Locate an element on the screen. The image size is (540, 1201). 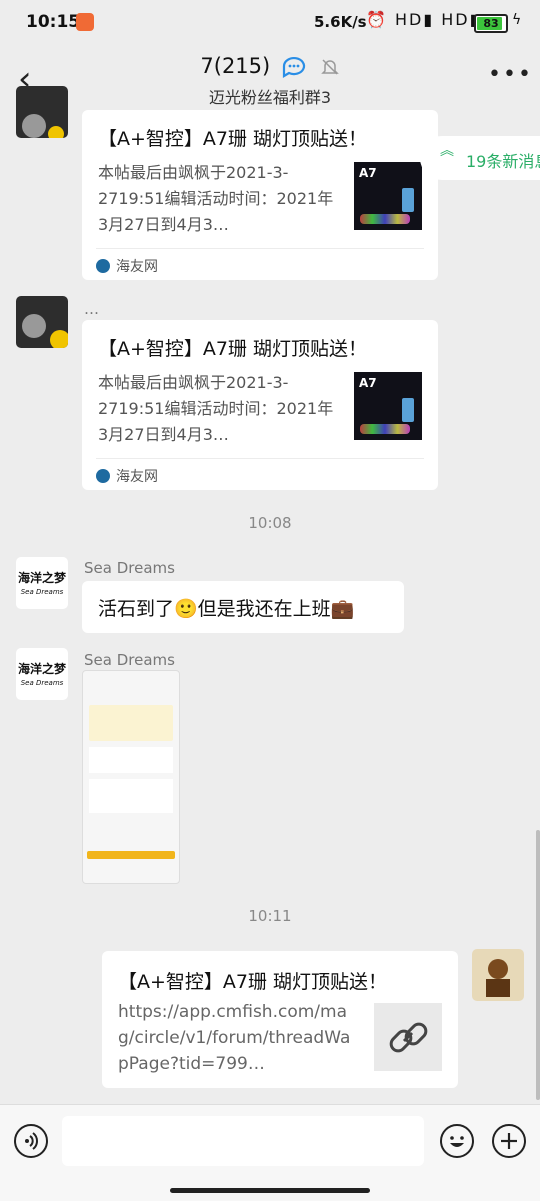
message-bubble: 活石到了🙂但是我还在上班💼 is located at coordinates (243, 607).